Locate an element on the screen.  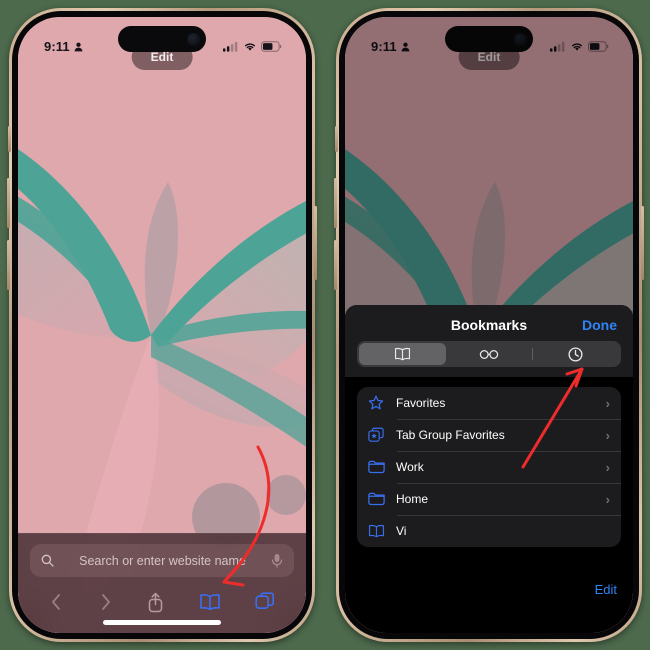
glasses-icon is located at coordinates (489, 354).